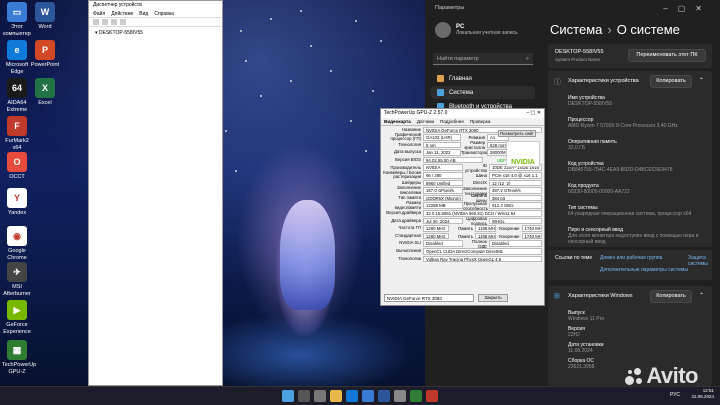 This screenshot has width=720, height=405. I want to click on search-taskbar-icon, so click(304, 396).